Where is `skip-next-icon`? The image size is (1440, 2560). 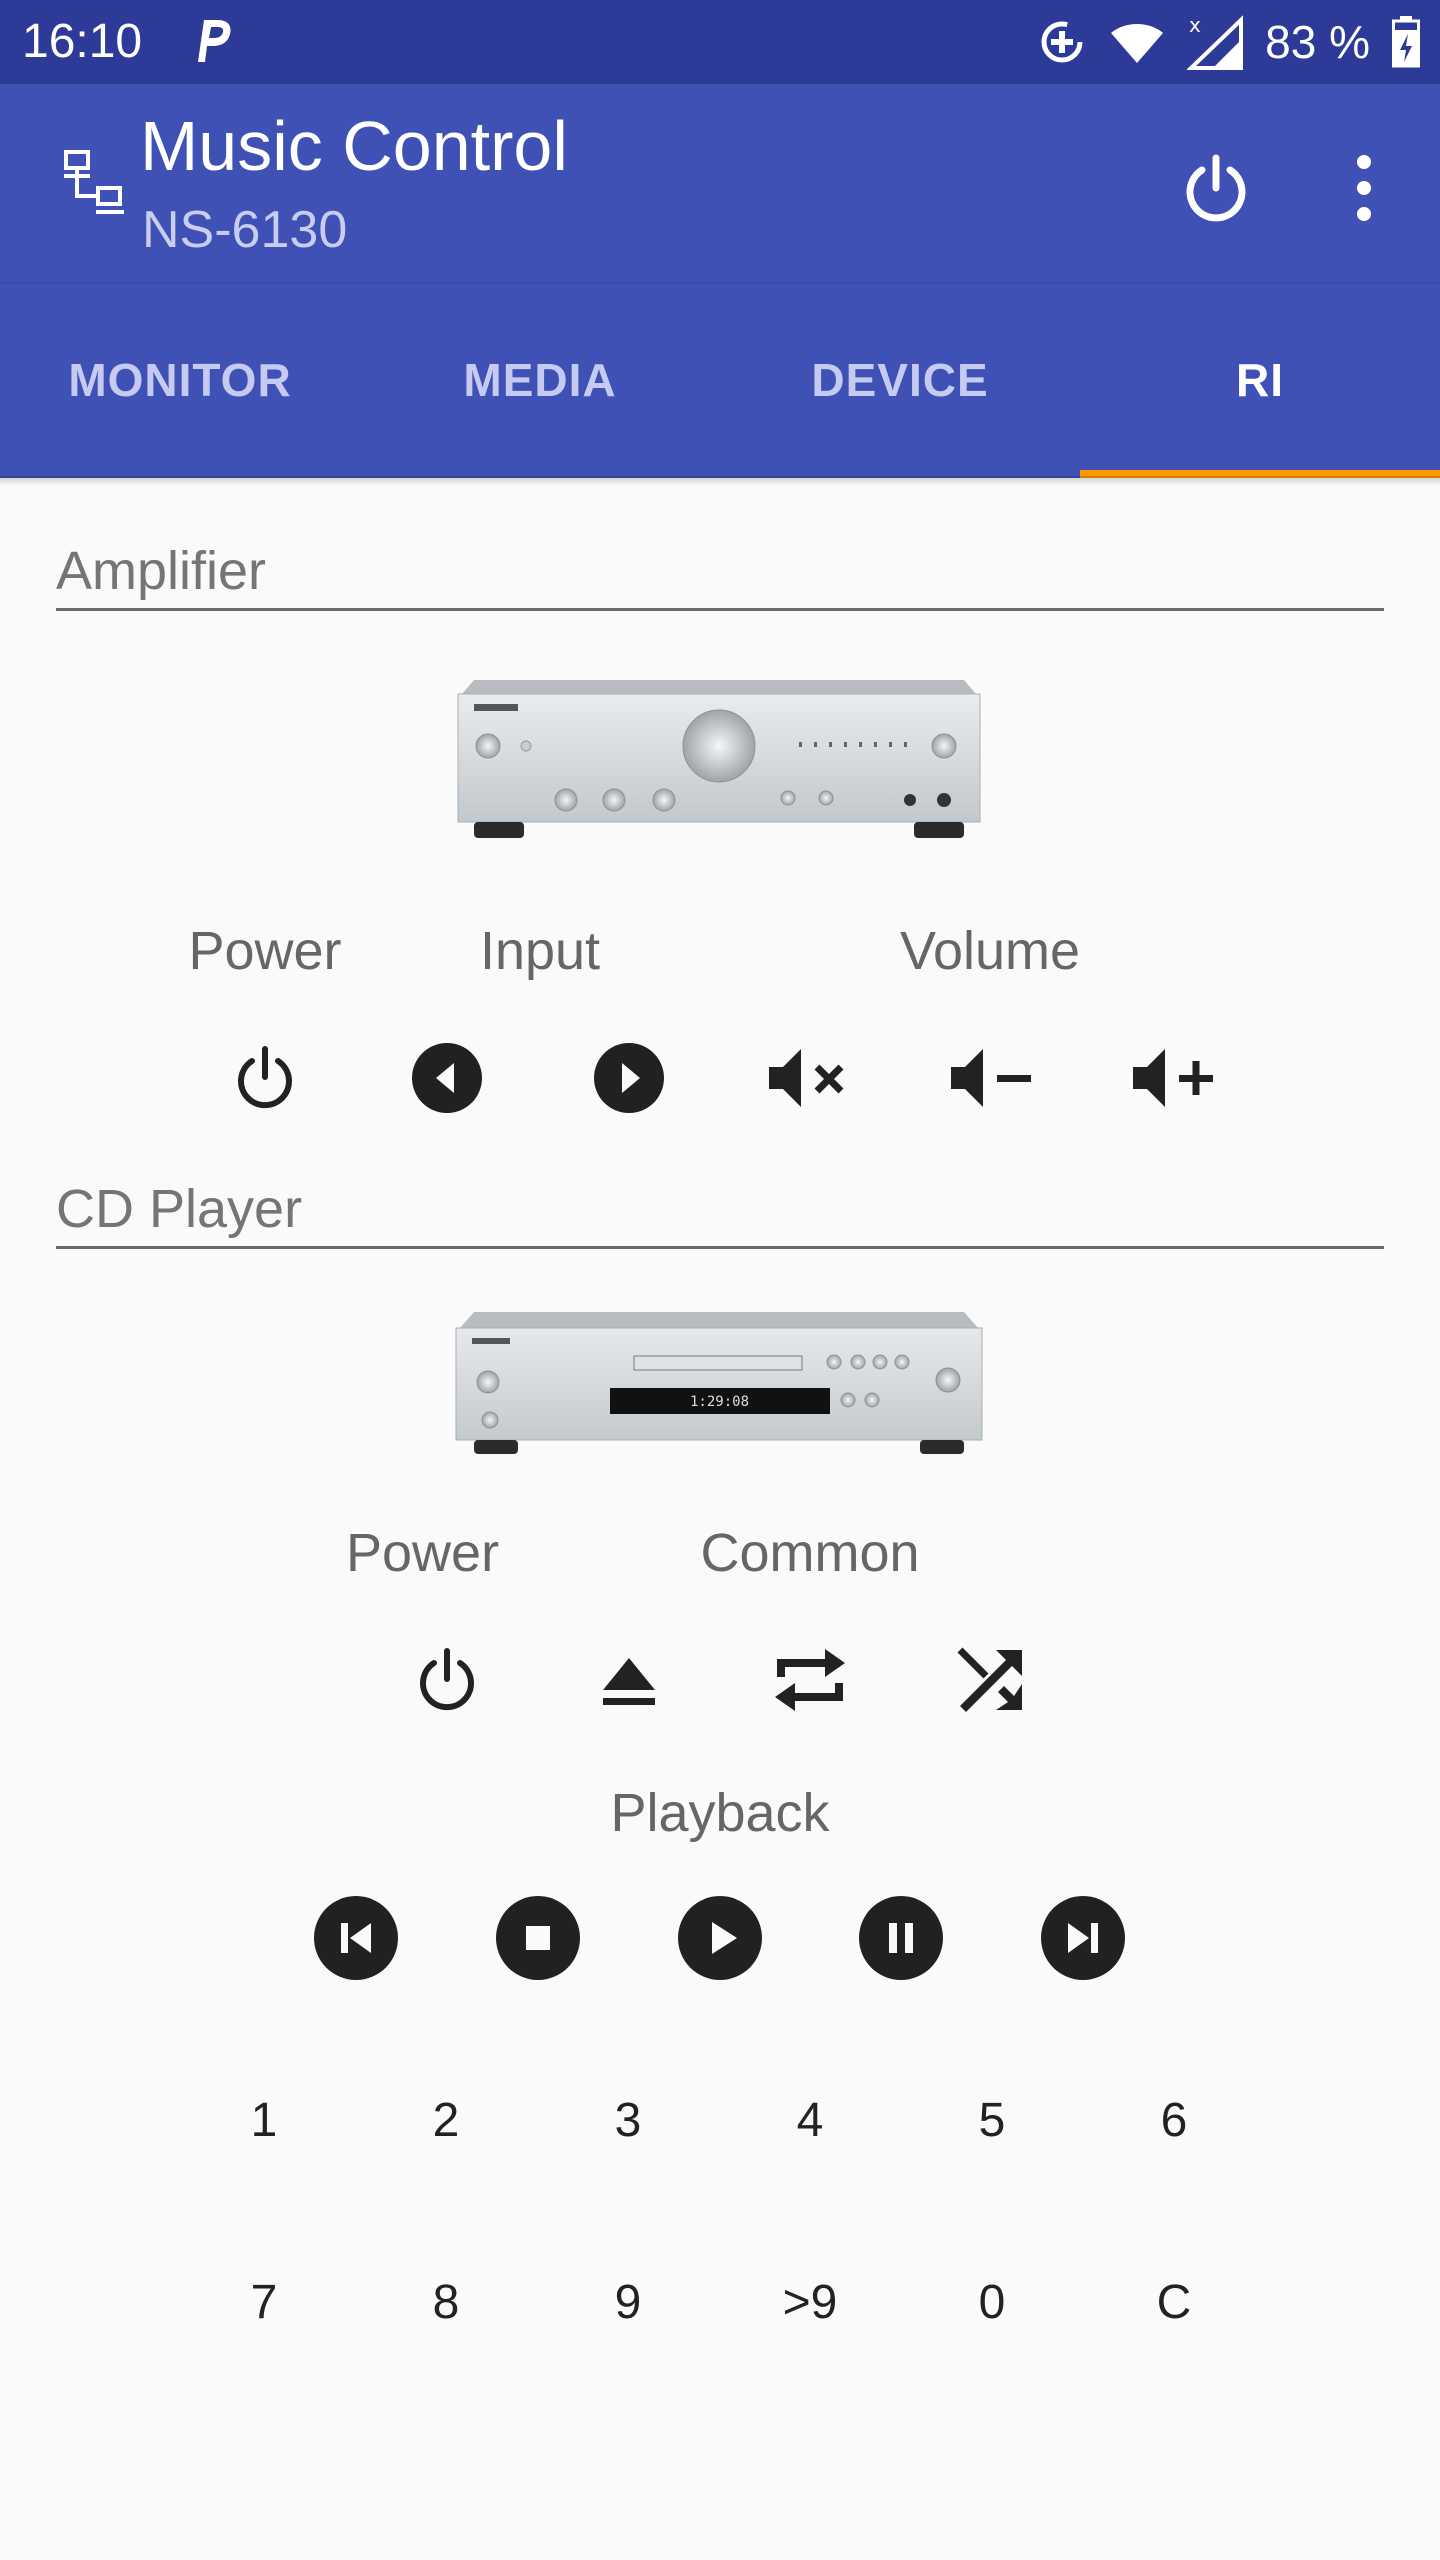 skip-next-icon is located at coordinates (1083, 1938).